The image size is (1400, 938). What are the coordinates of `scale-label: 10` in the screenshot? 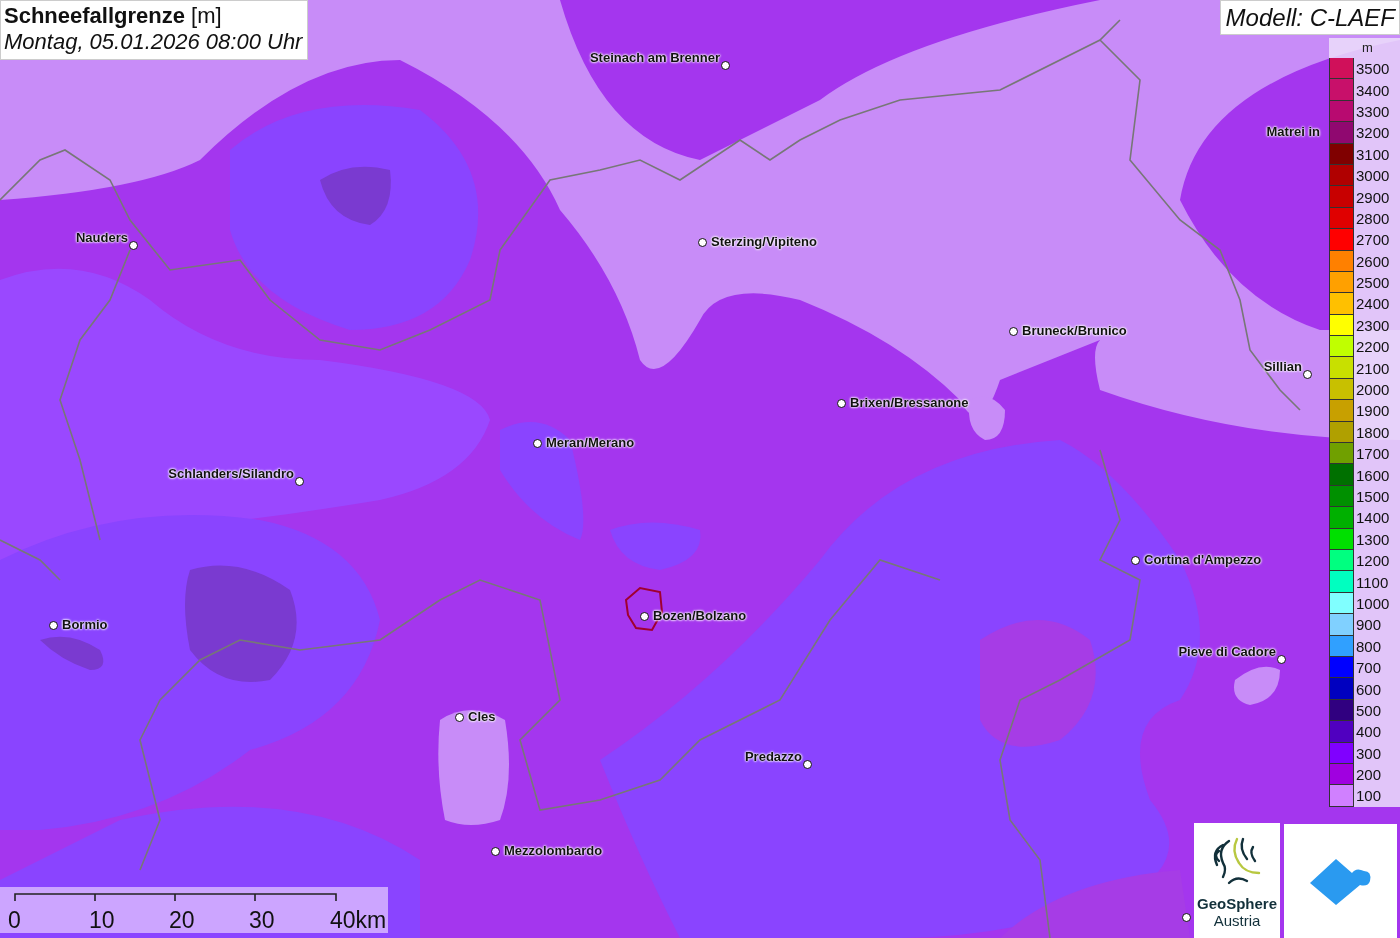 It's located at (102, 920).